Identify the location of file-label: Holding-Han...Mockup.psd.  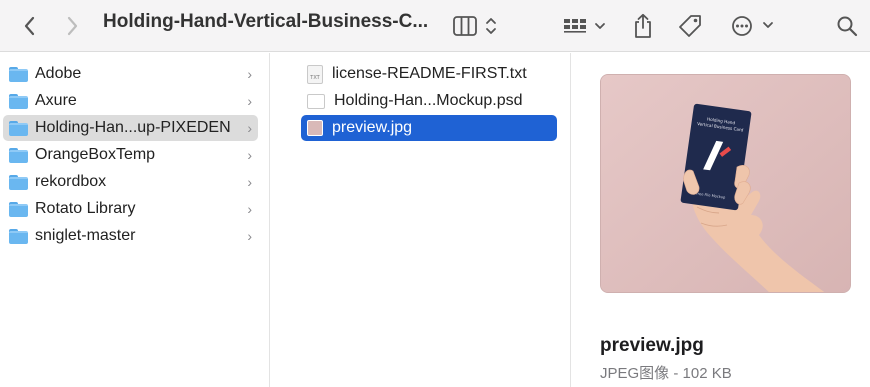
(428, 100).